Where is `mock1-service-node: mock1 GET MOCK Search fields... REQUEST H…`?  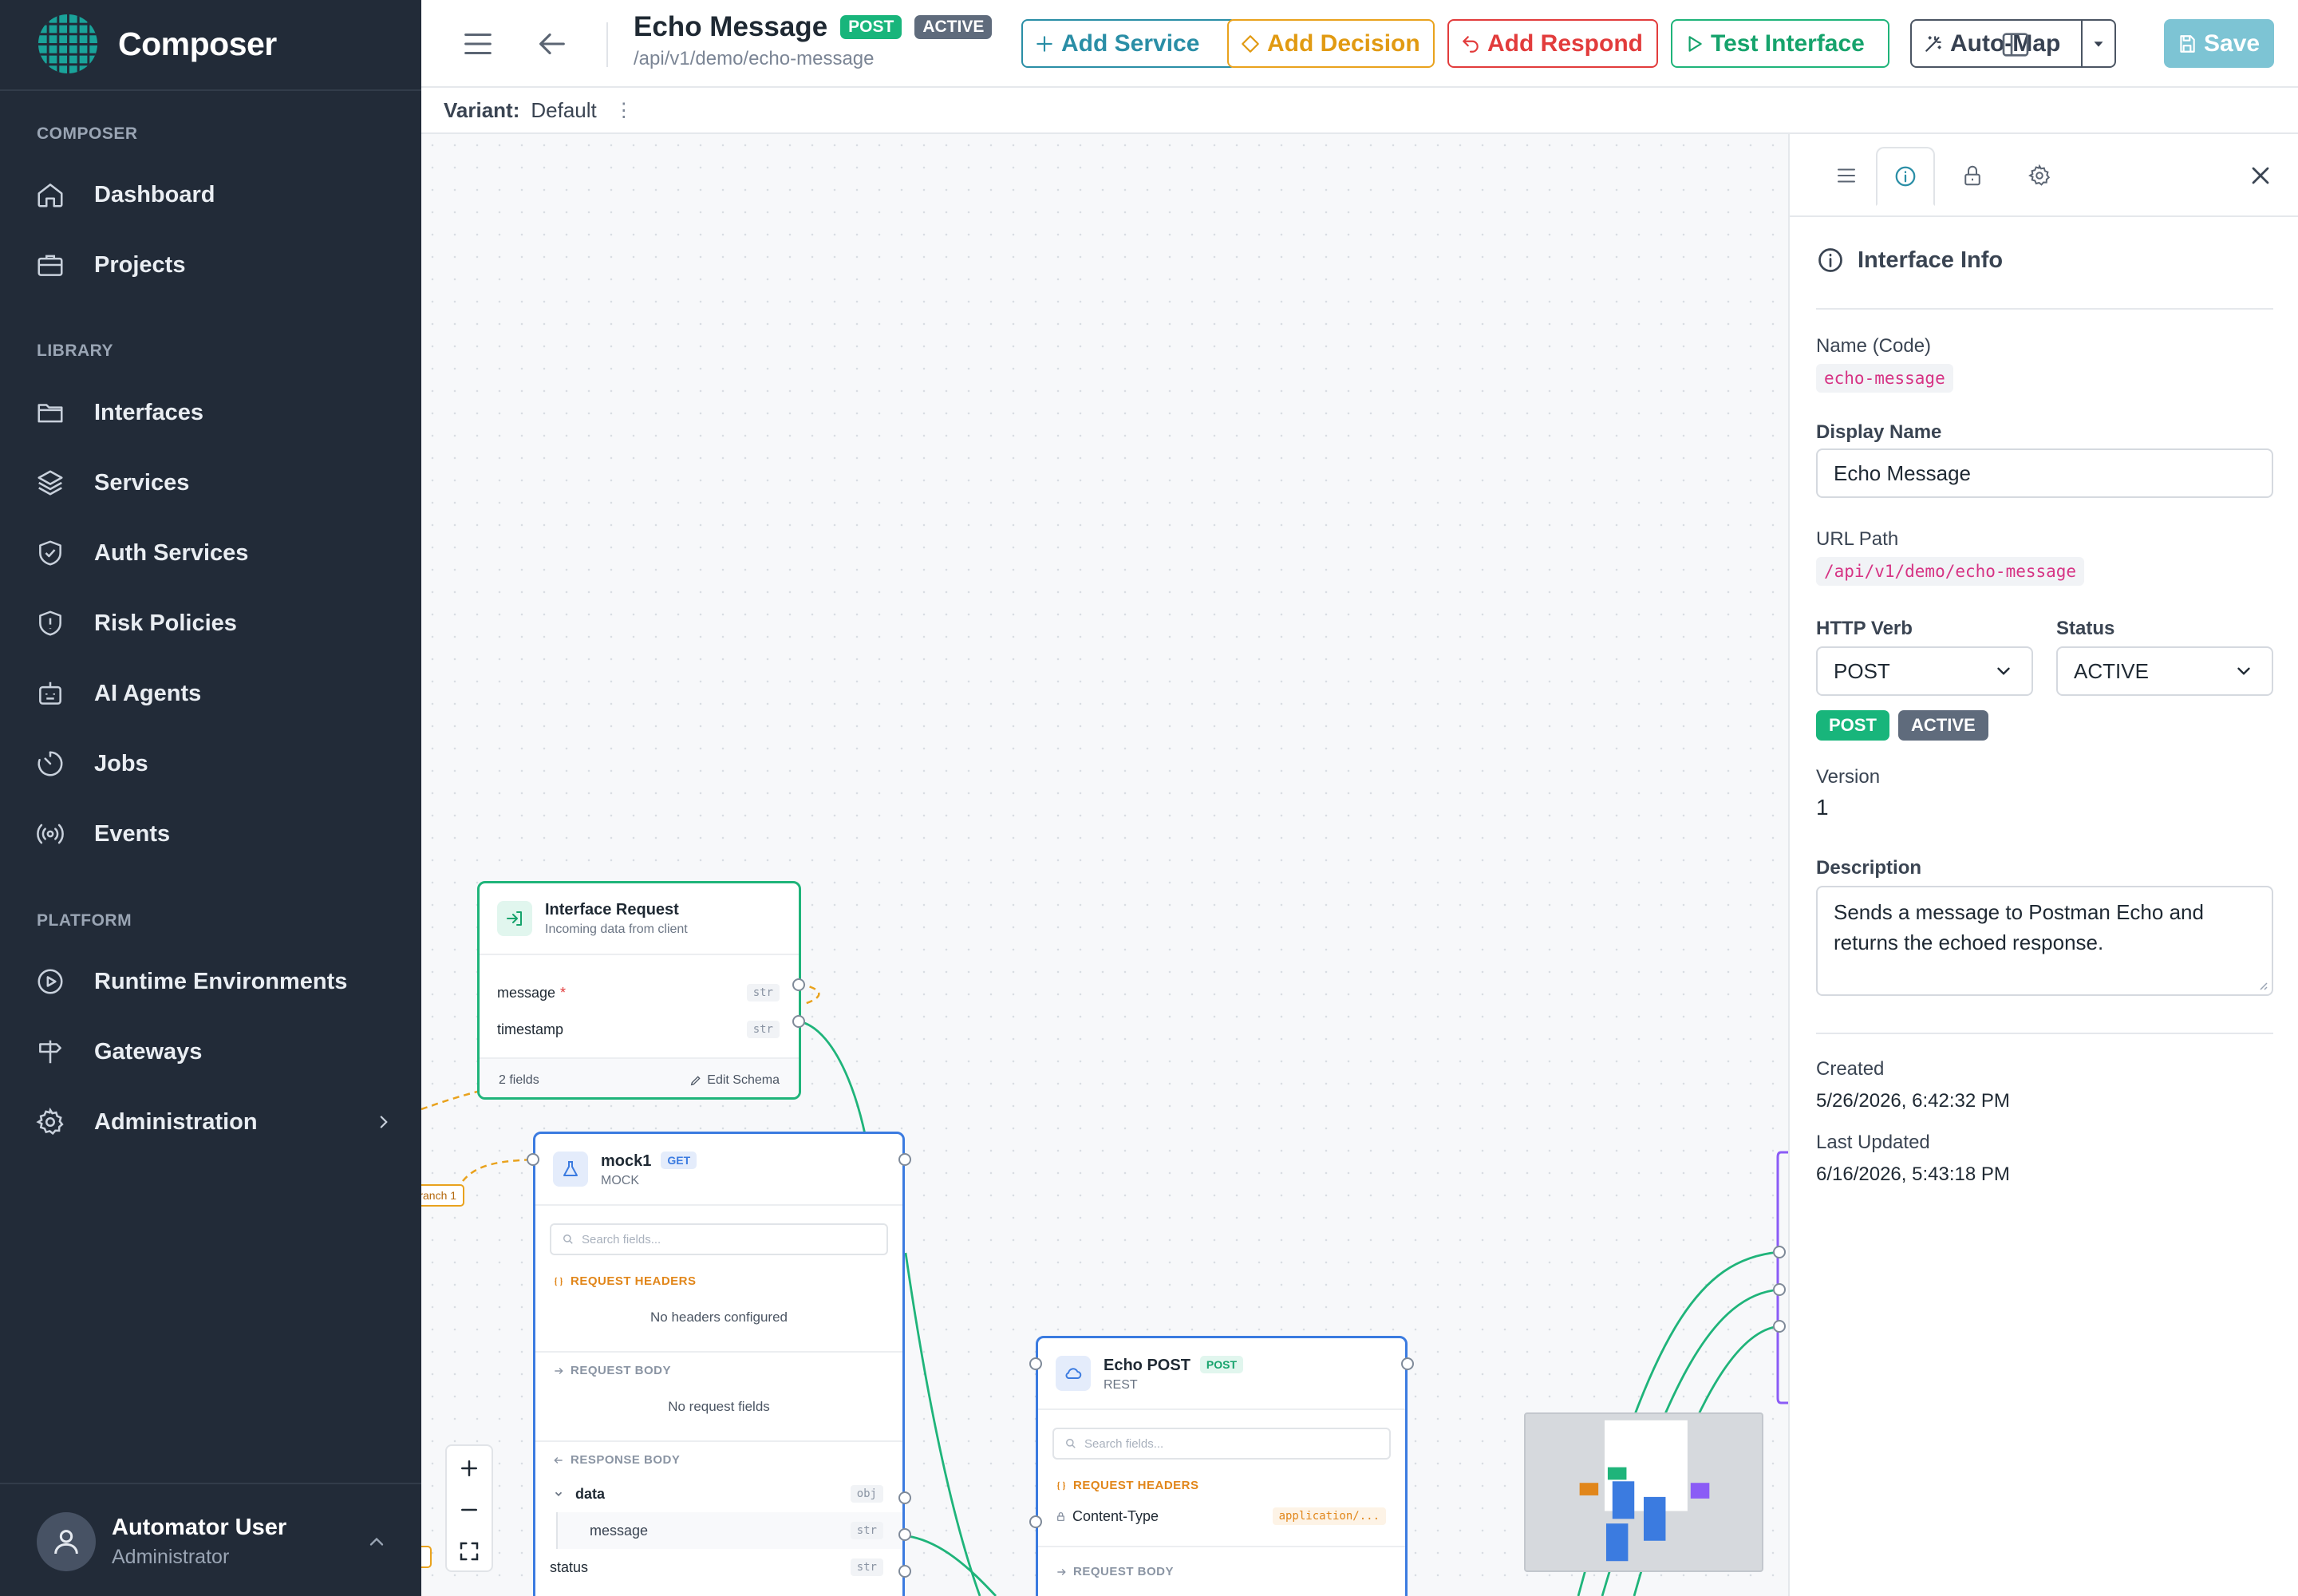
mock1-service-node: mock1 GET MOCK Search fields... REQUEST H… is located at coordinates (719, 1364).